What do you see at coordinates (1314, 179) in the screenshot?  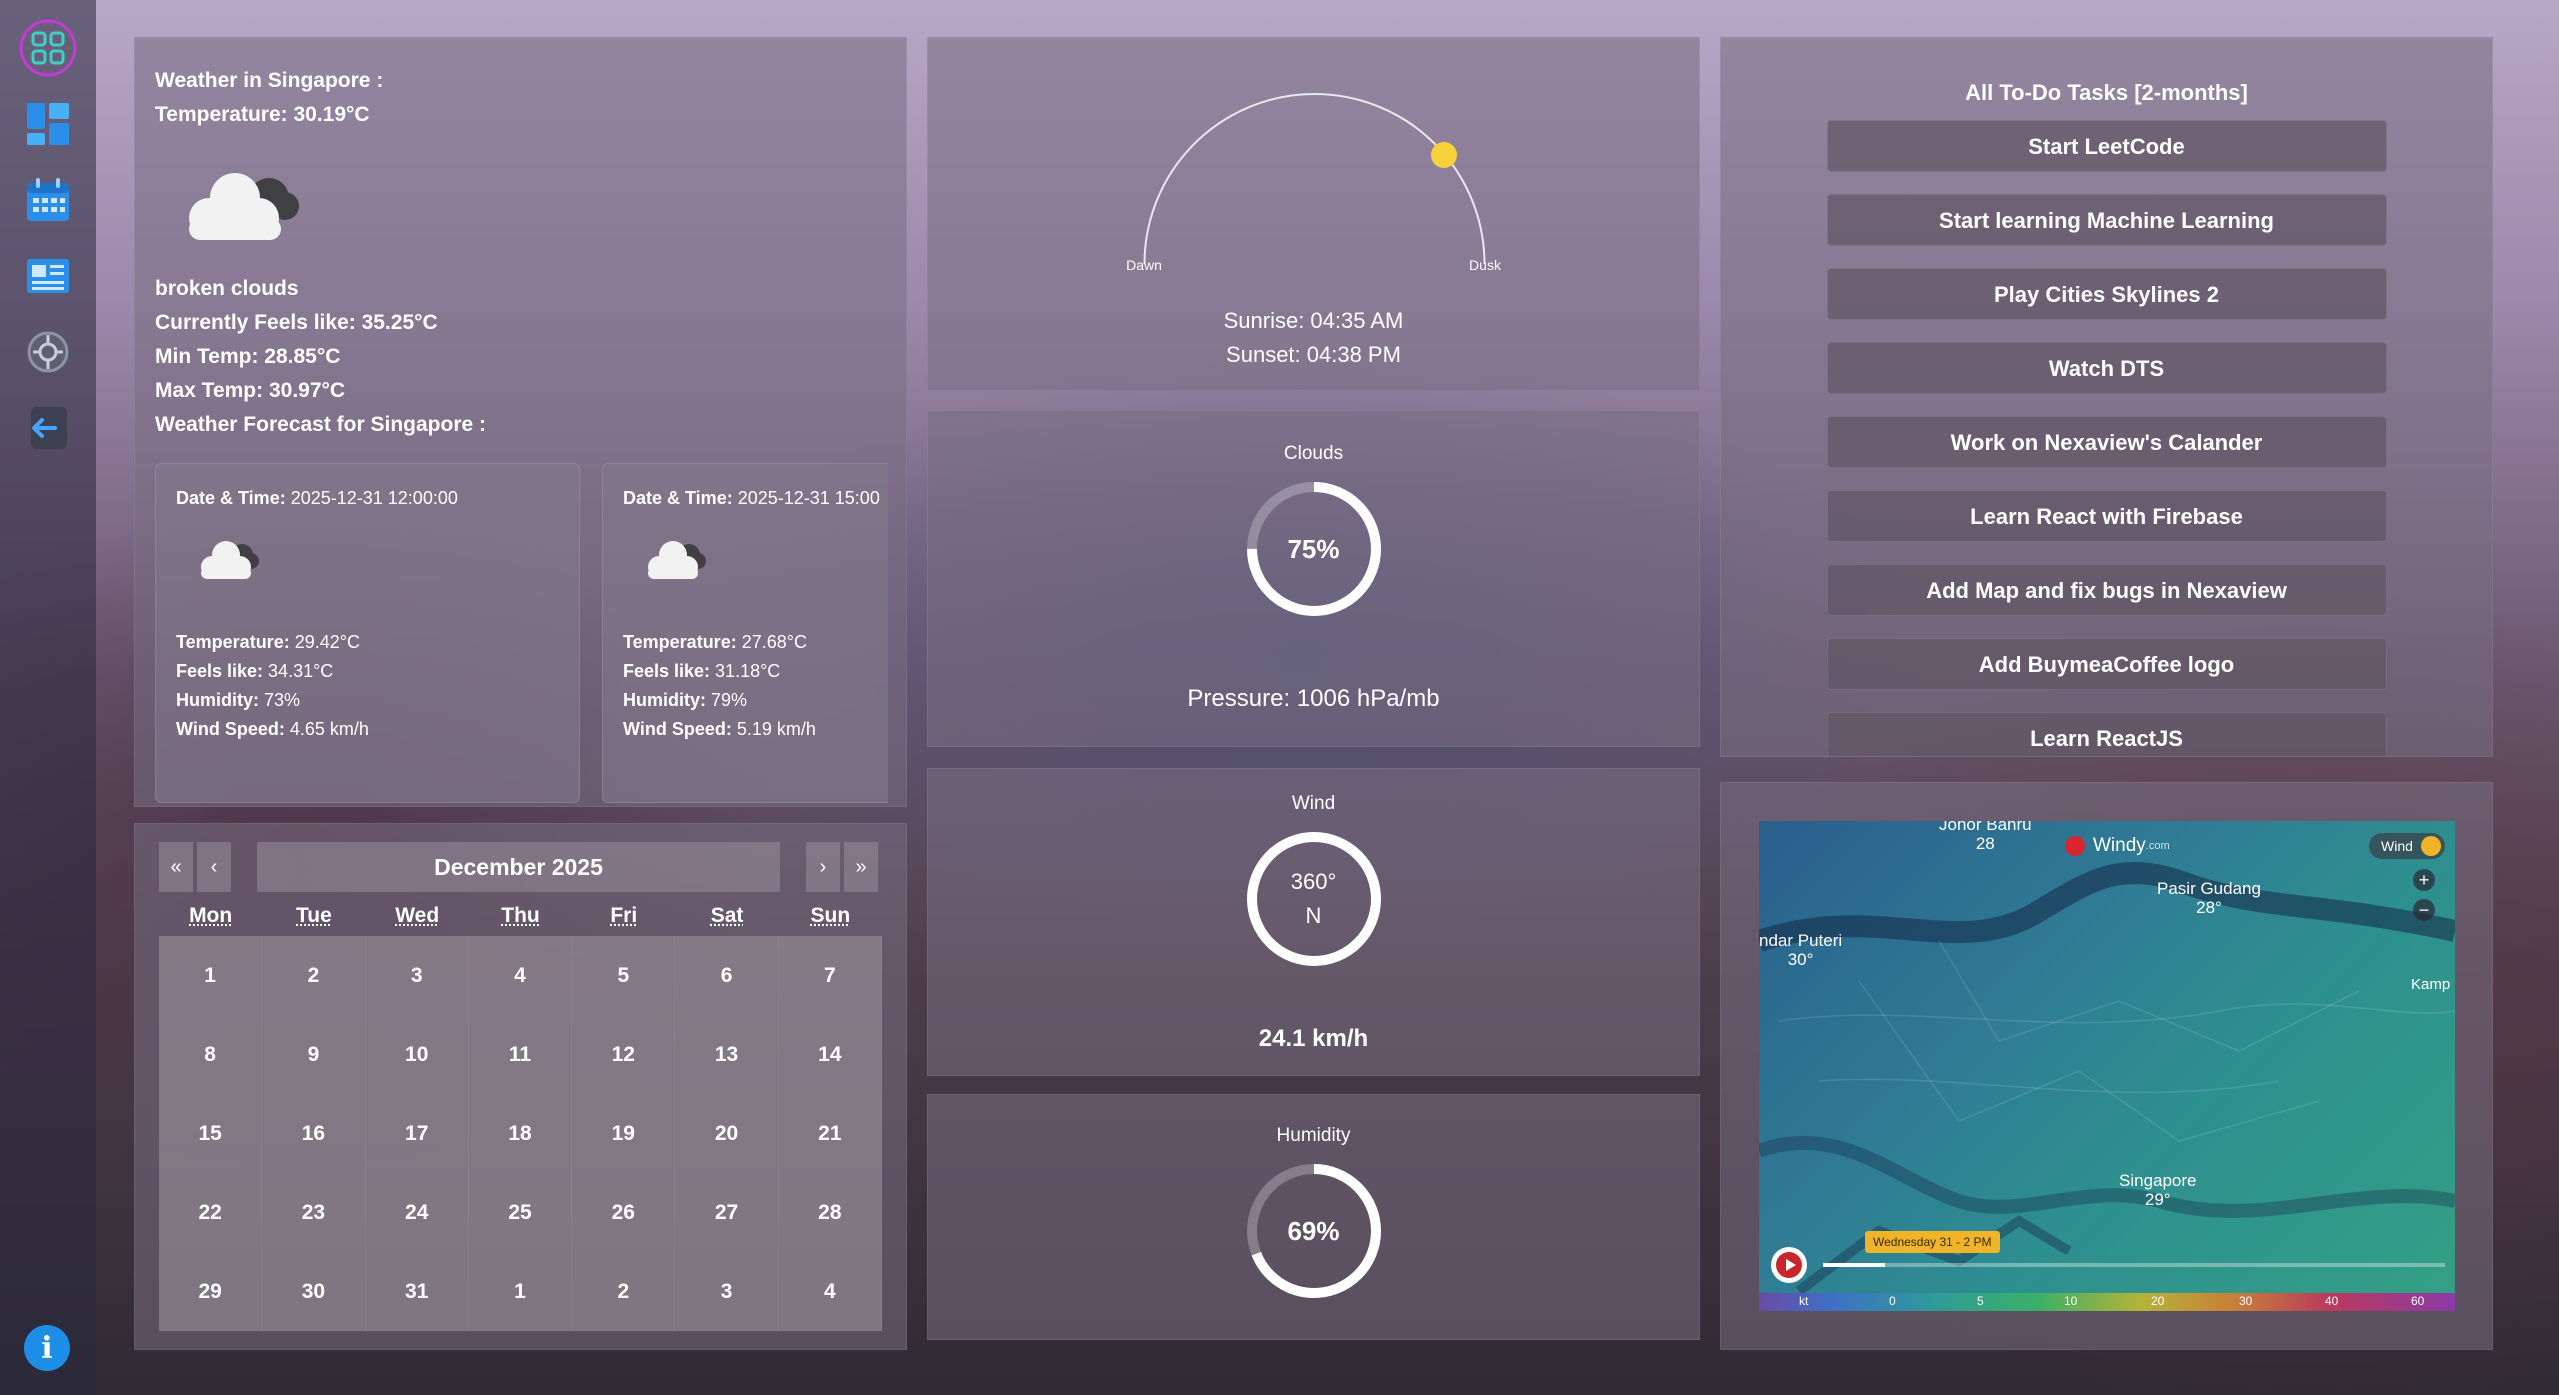 I see `sun-arc` at bounding box center [1314, 179].